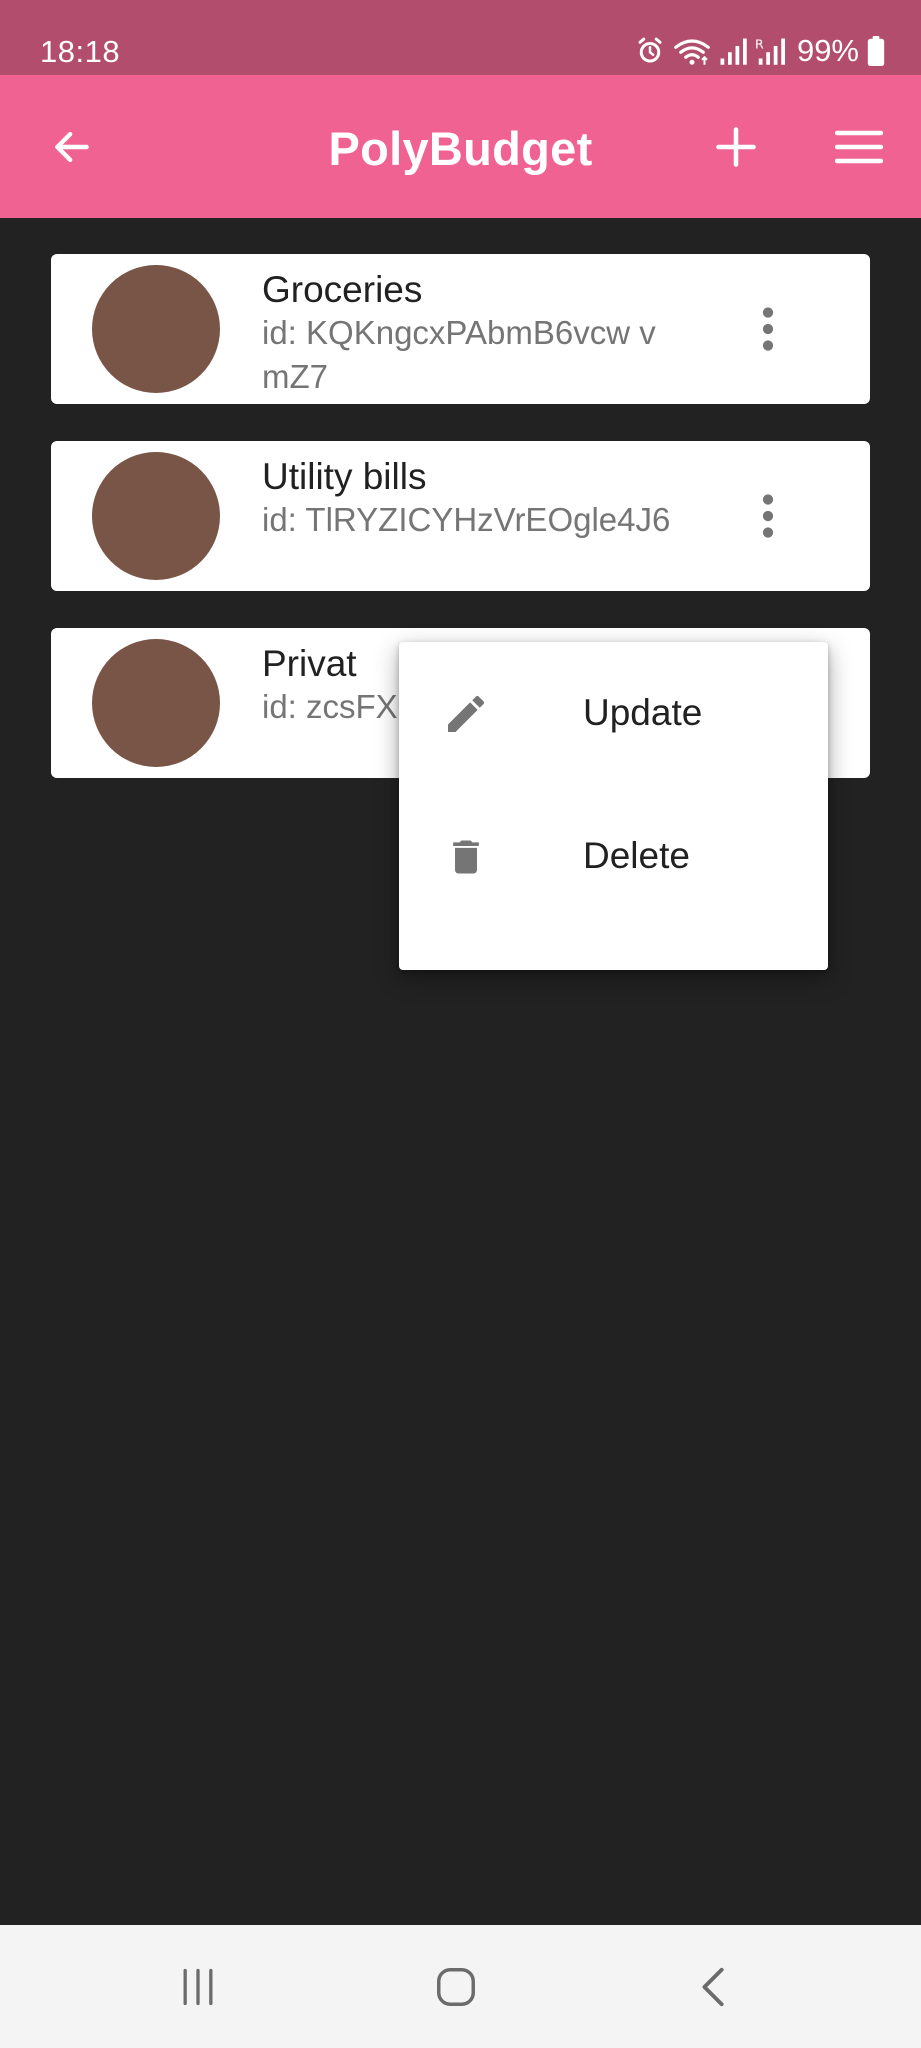 This screenshot has height=2048, width=921. I want to click on budget-id: id: KQKngcxPAbmB6vcw vmZ7, so click(459, 354).